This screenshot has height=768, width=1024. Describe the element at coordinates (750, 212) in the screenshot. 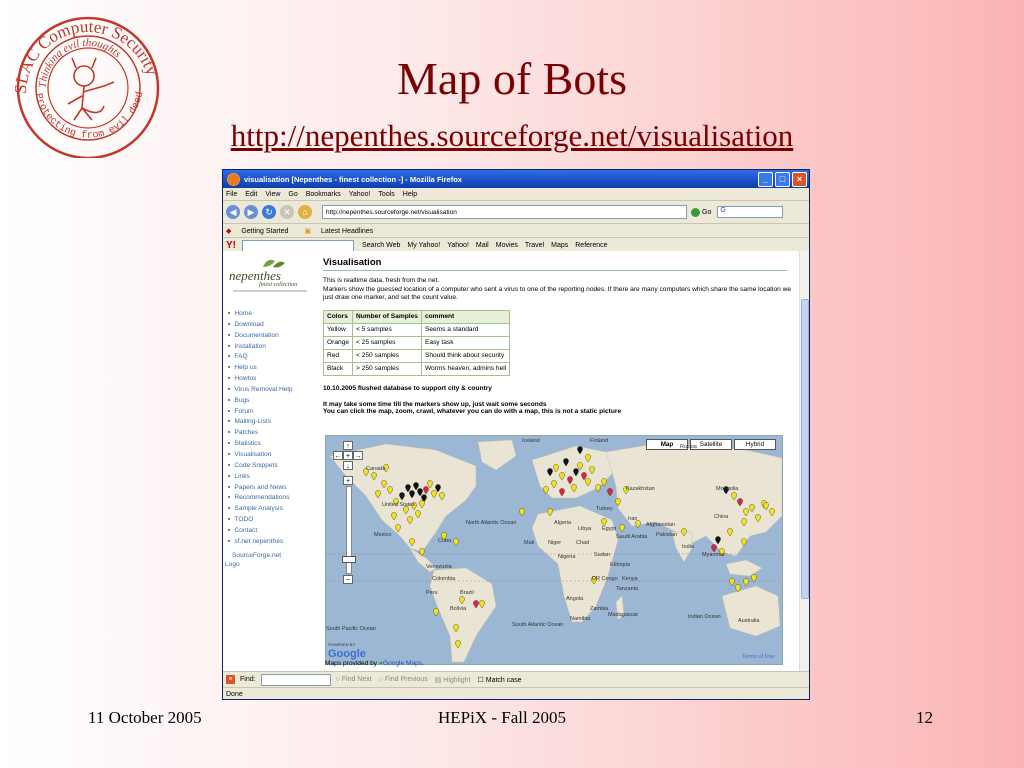

I see `google-search-box: G` at that location.